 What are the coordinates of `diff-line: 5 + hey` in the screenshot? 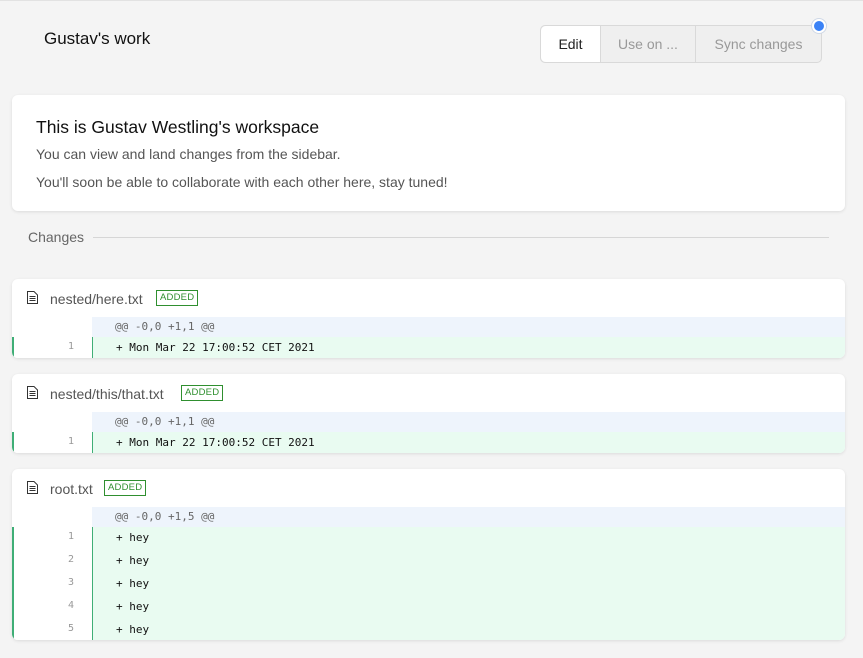 It's located at (428, 629).